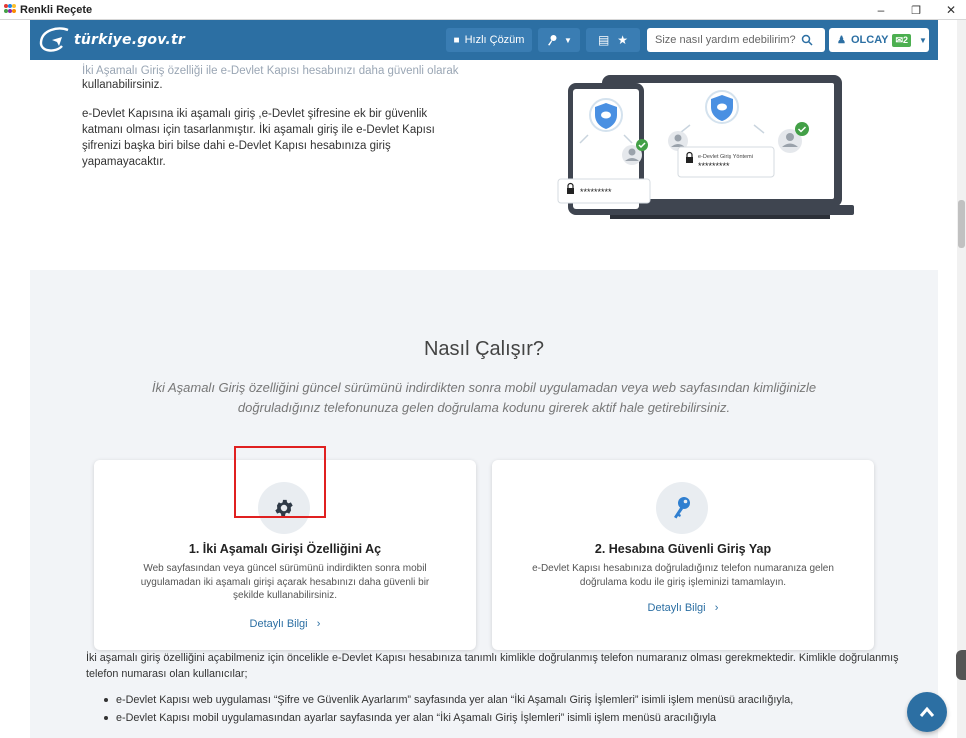 The image size is (966, 738). Describe the element at coordinates (280, 482) in the screenshot. I see `highlight-annotation` at that location.